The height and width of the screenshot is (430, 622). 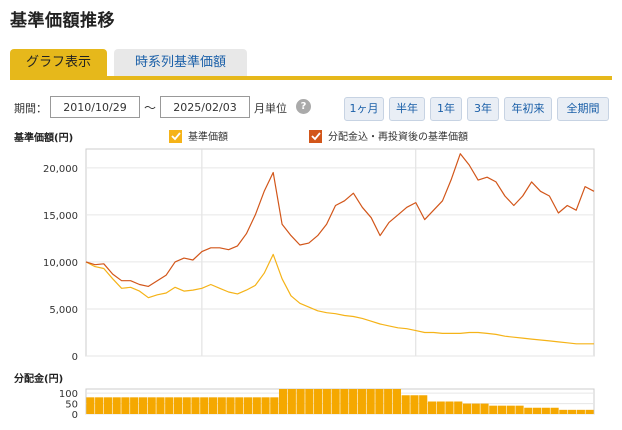 I want to click on y-tick-label: 5,000, so click(x=63, y=310).